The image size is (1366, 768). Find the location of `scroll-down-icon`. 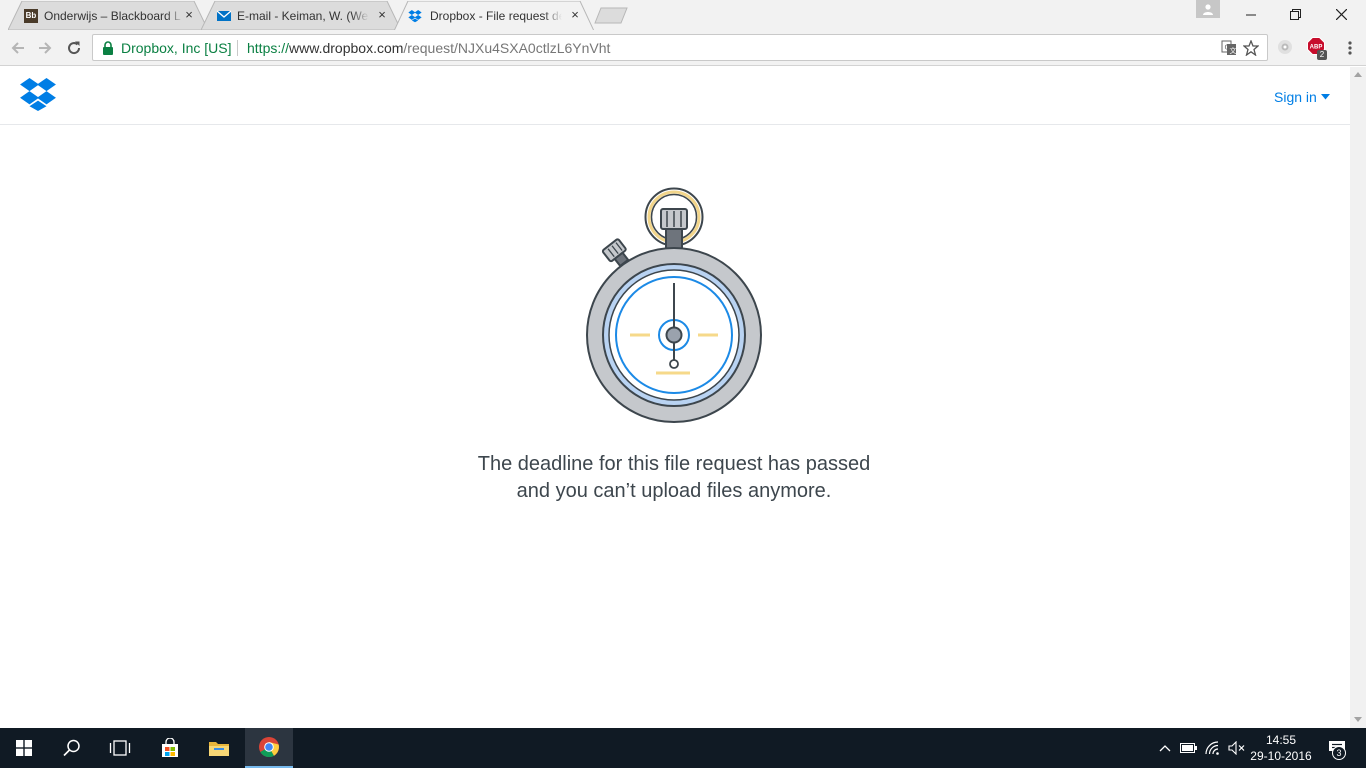

scroll-down-icon is located at coordinates (1358, 720).